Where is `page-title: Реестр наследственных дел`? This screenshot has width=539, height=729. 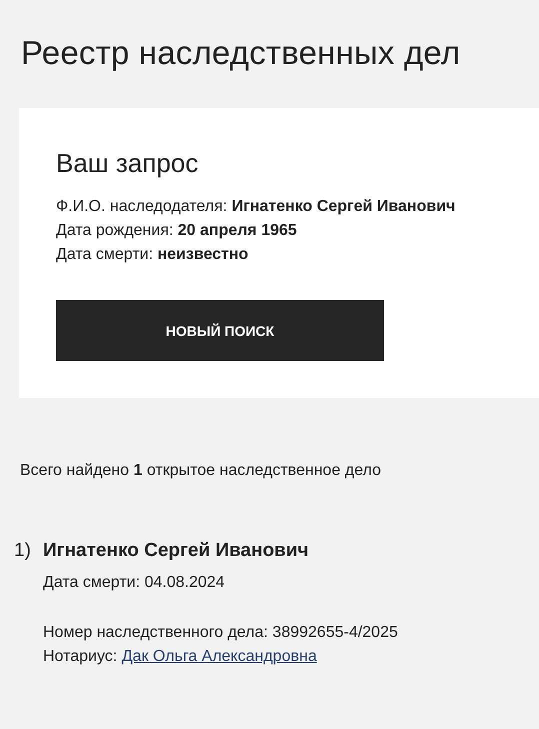
page-title: Реестр наследственных дел is located at coordinates (241, 52).